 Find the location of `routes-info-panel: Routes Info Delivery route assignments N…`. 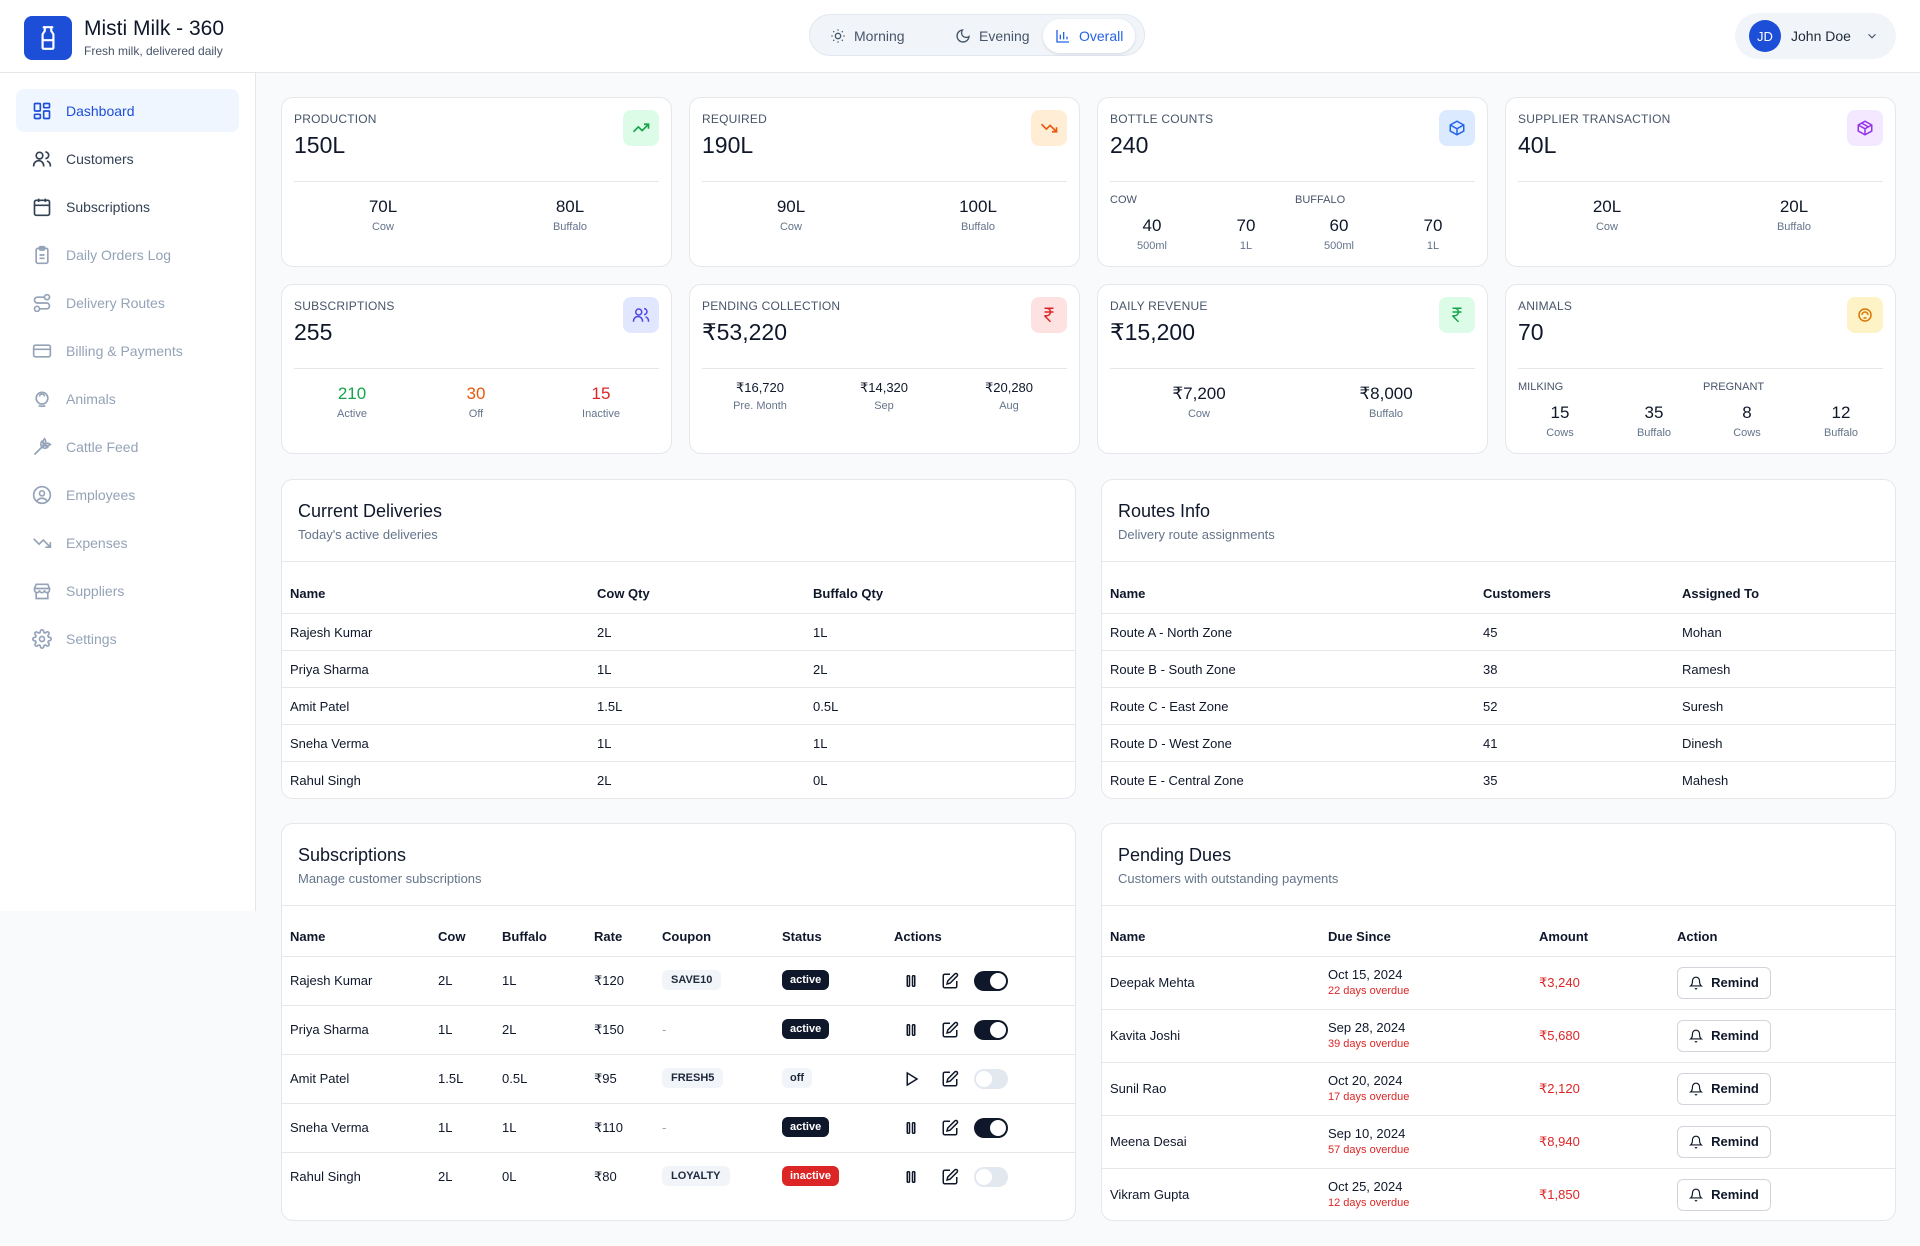

routes-info-panel: Routes Info Delivery route assignments N… is located at coordinates (1498, 639).